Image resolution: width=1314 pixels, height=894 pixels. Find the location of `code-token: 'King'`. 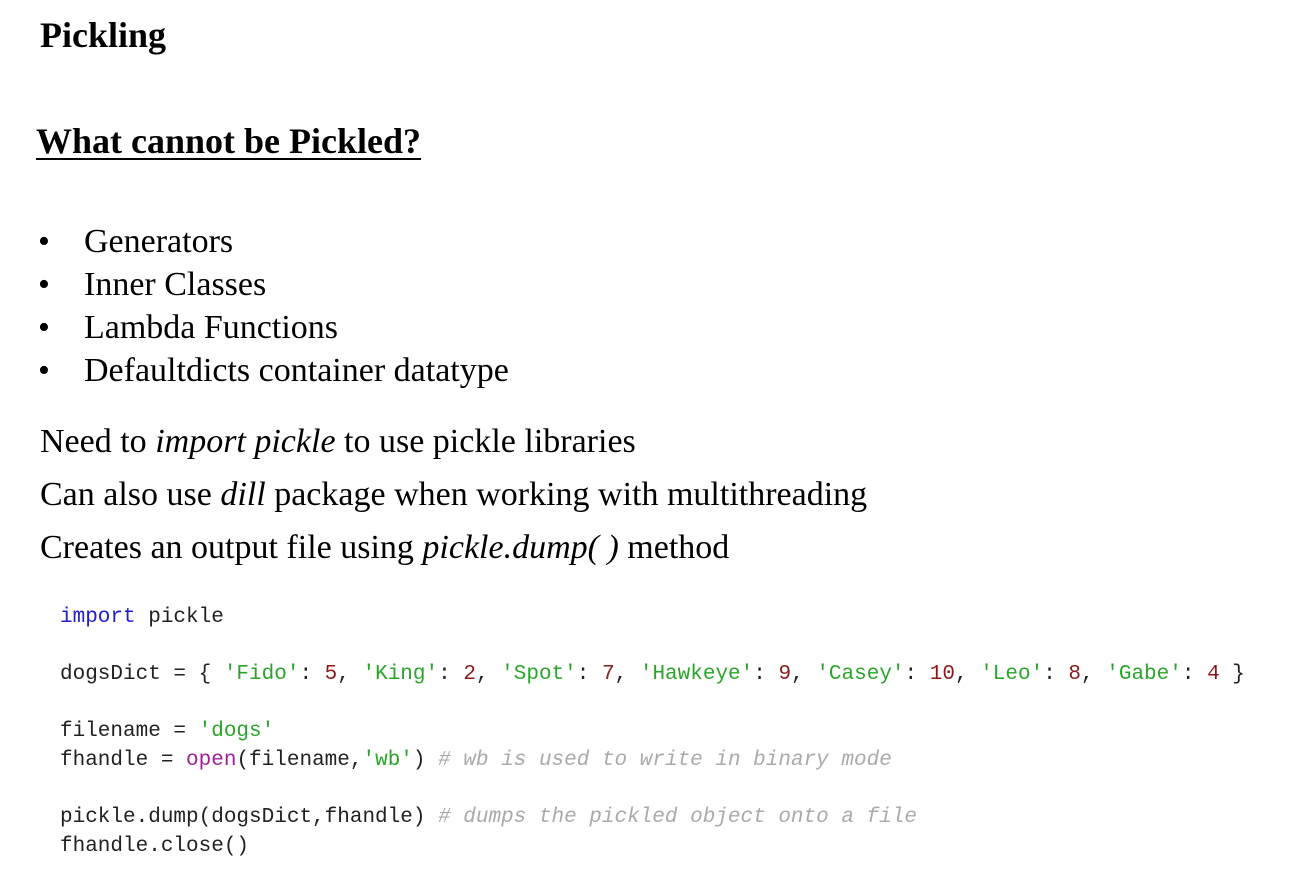

code-token: 'King' is located at coordinates (400, 675).